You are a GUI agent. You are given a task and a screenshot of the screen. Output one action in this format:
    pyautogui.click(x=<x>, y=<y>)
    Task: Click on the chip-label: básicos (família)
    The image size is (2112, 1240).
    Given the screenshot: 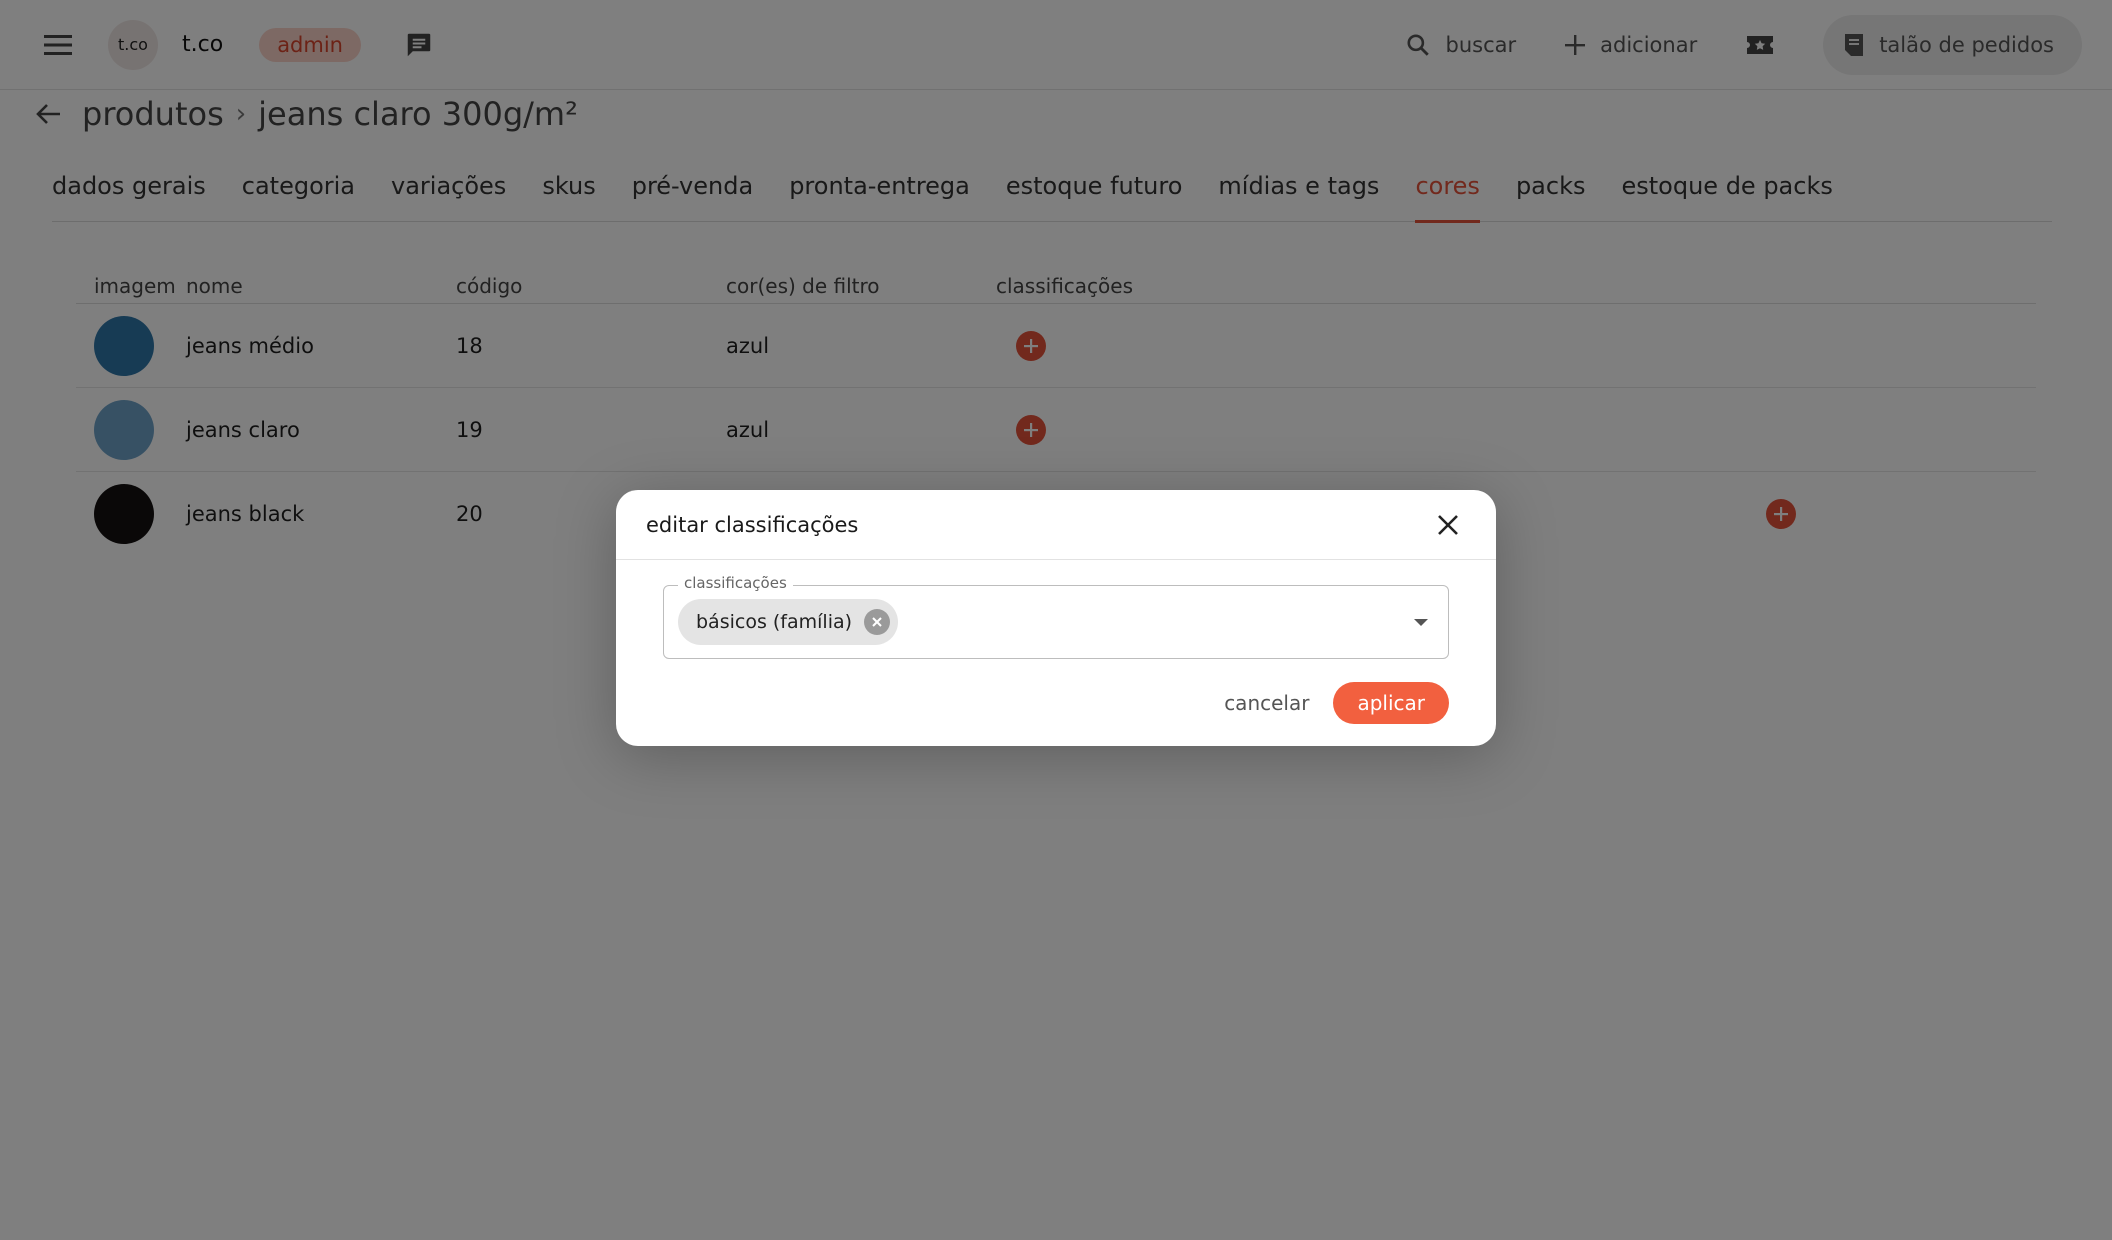 What is the action you would take?
    pyautogui.click(x=774, y=622)
    